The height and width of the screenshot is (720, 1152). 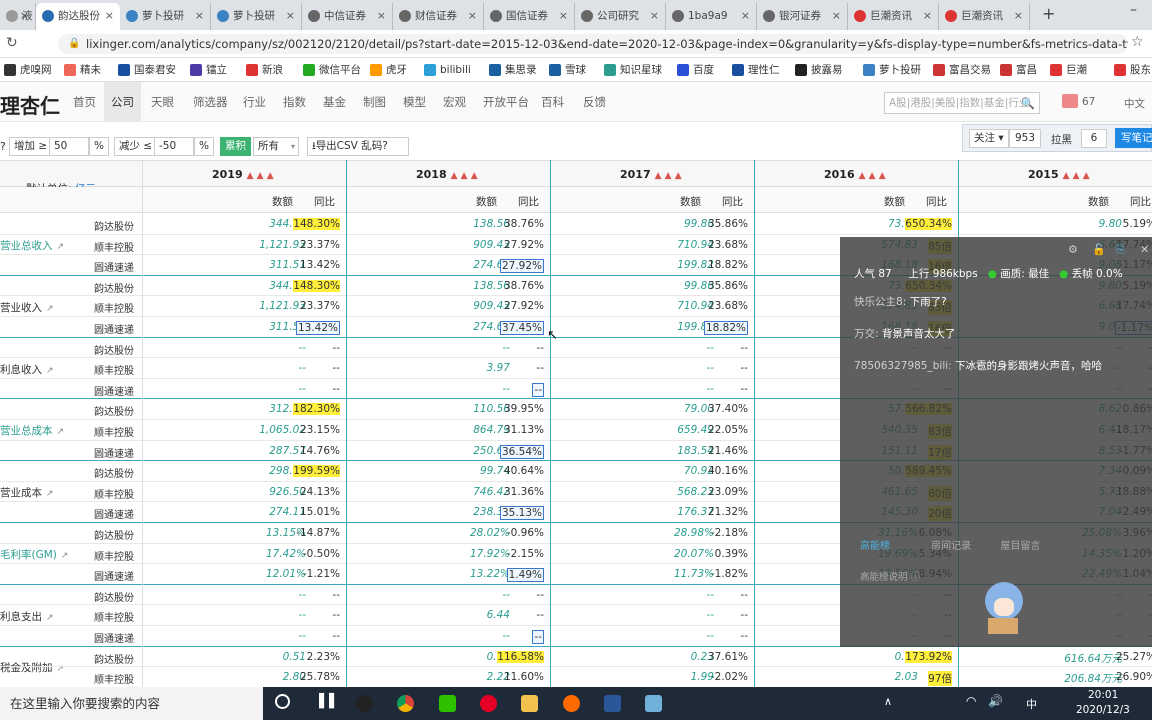 What do you see at coordinates (1137, 42) in the screenshot?
I see `star-icon: ☆` at bounding box center [1137, 42].